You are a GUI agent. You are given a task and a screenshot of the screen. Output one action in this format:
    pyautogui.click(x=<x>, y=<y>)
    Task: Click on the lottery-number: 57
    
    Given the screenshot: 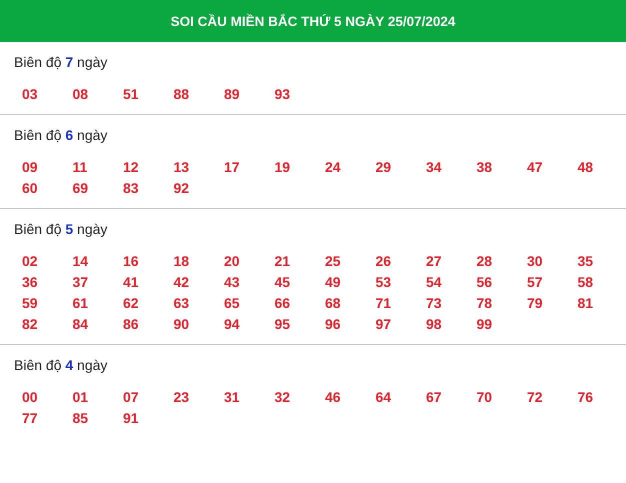 What is the action you would take?
    pyautogui.click(x=535, y=282)
    